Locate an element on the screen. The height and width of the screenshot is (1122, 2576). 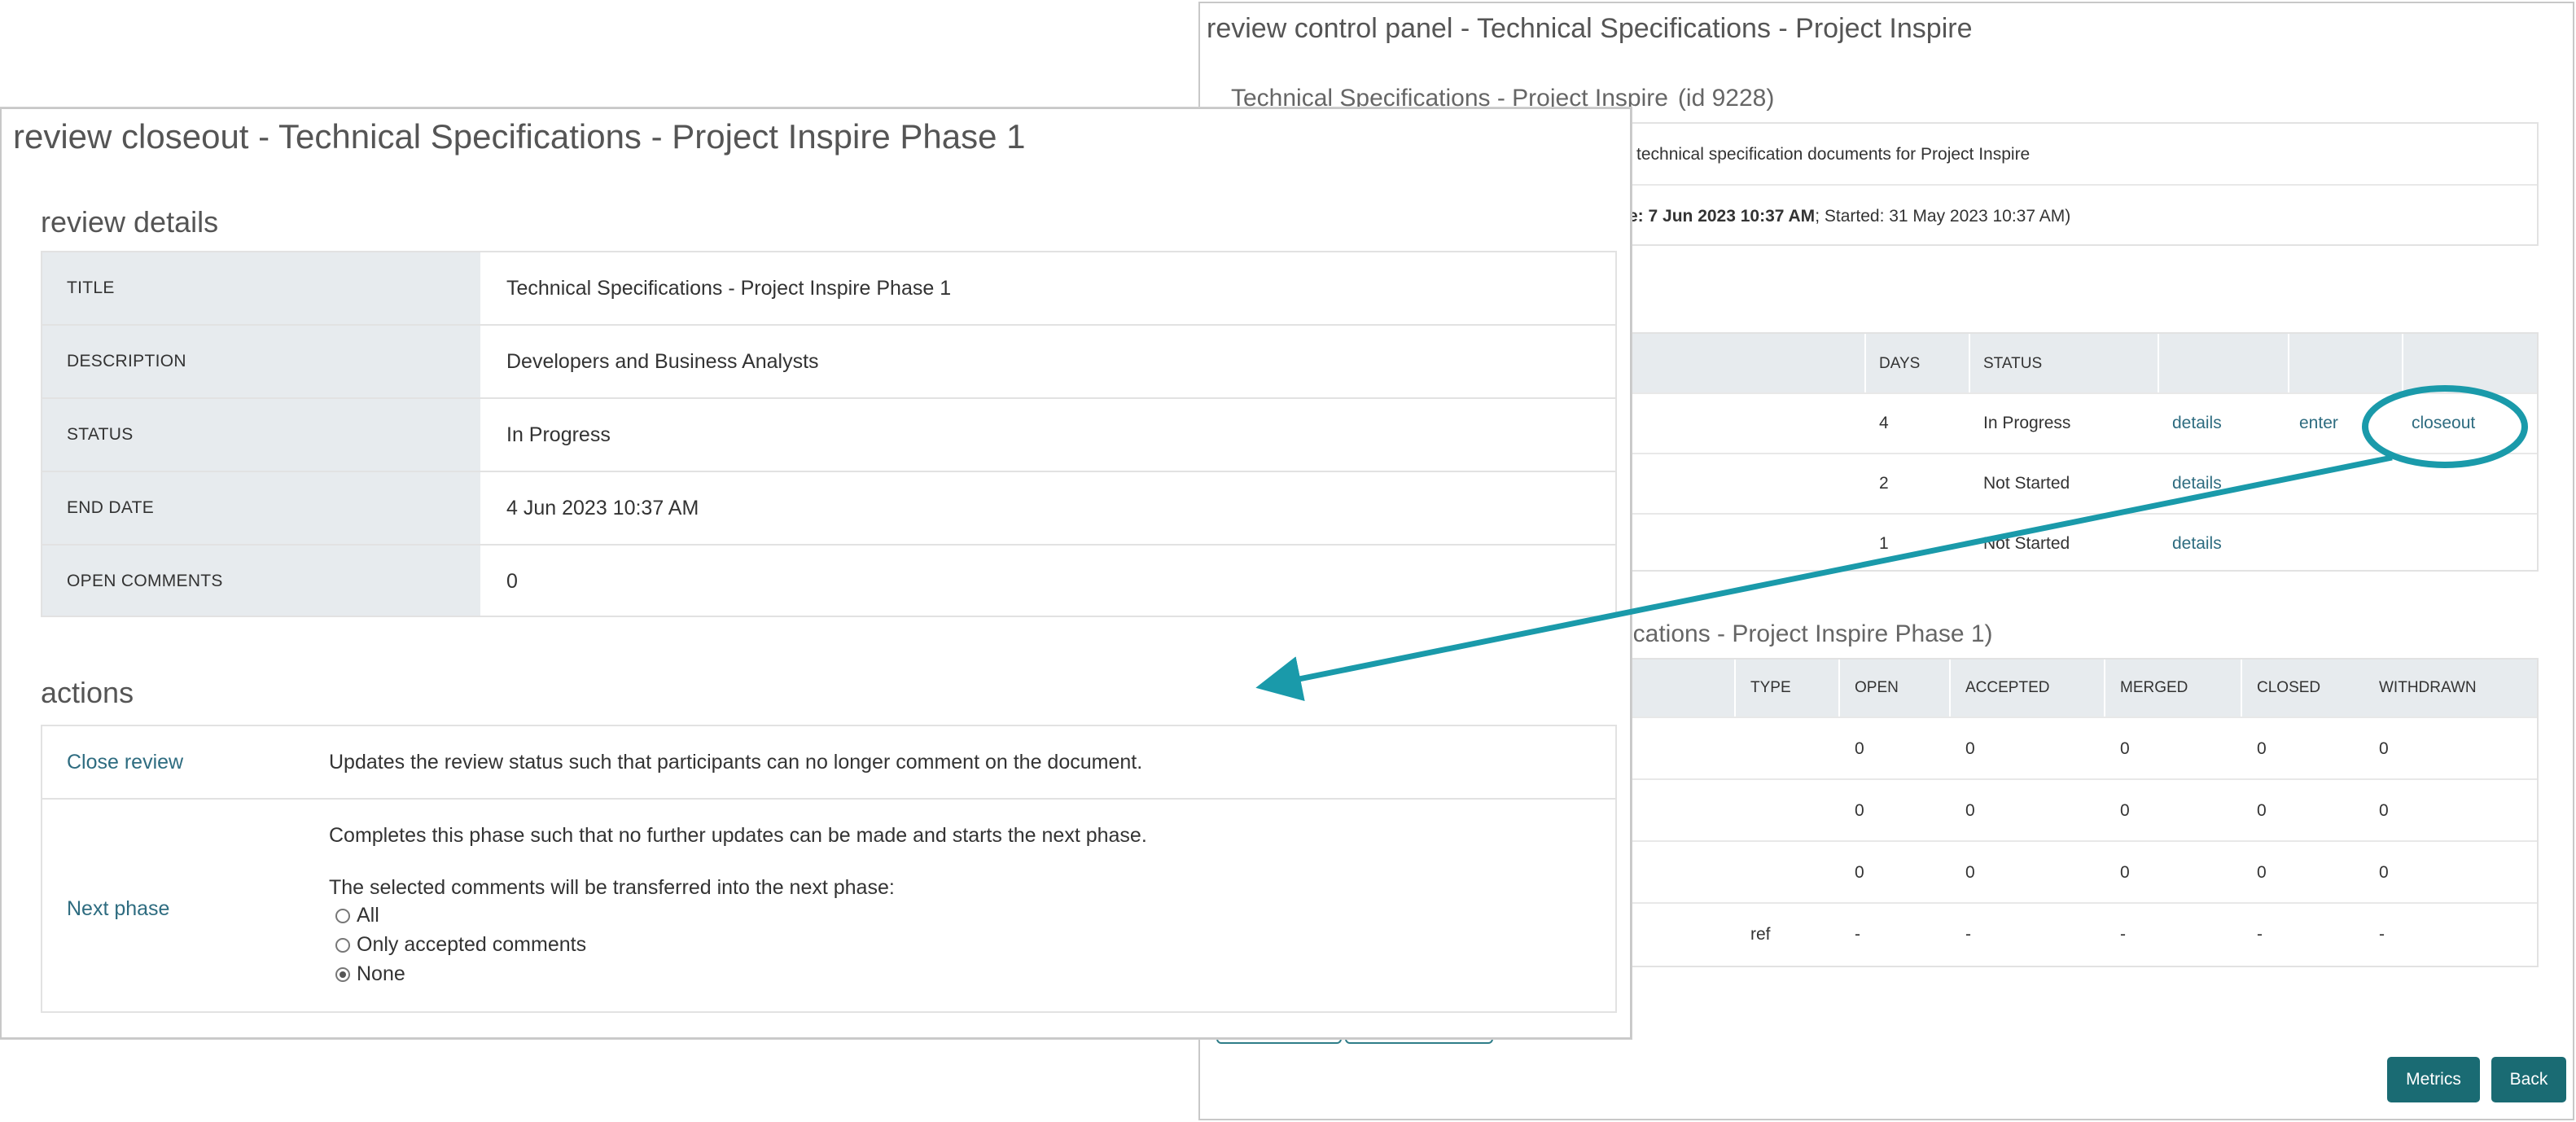
radio-none: None is located at coordinates (370, 974).